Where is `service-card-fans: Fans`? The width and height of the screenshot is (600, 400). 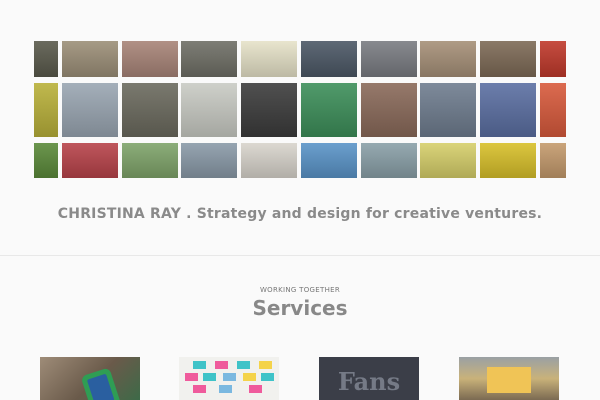 service-card-fans: Fans is located at coordinates (369, 378).